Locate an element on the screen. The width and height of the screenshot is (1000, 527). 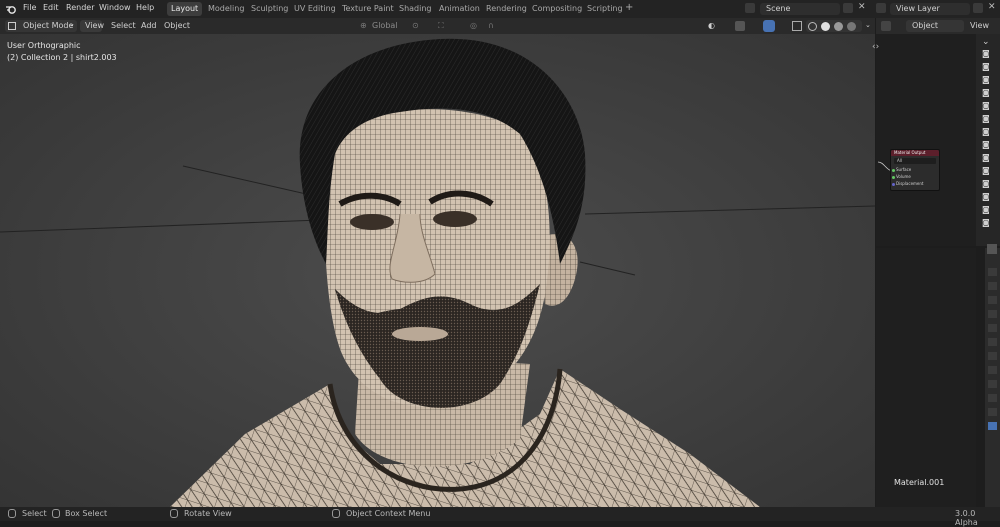
status-rotate-view: Rotate View is located at coordinates (208, 513).